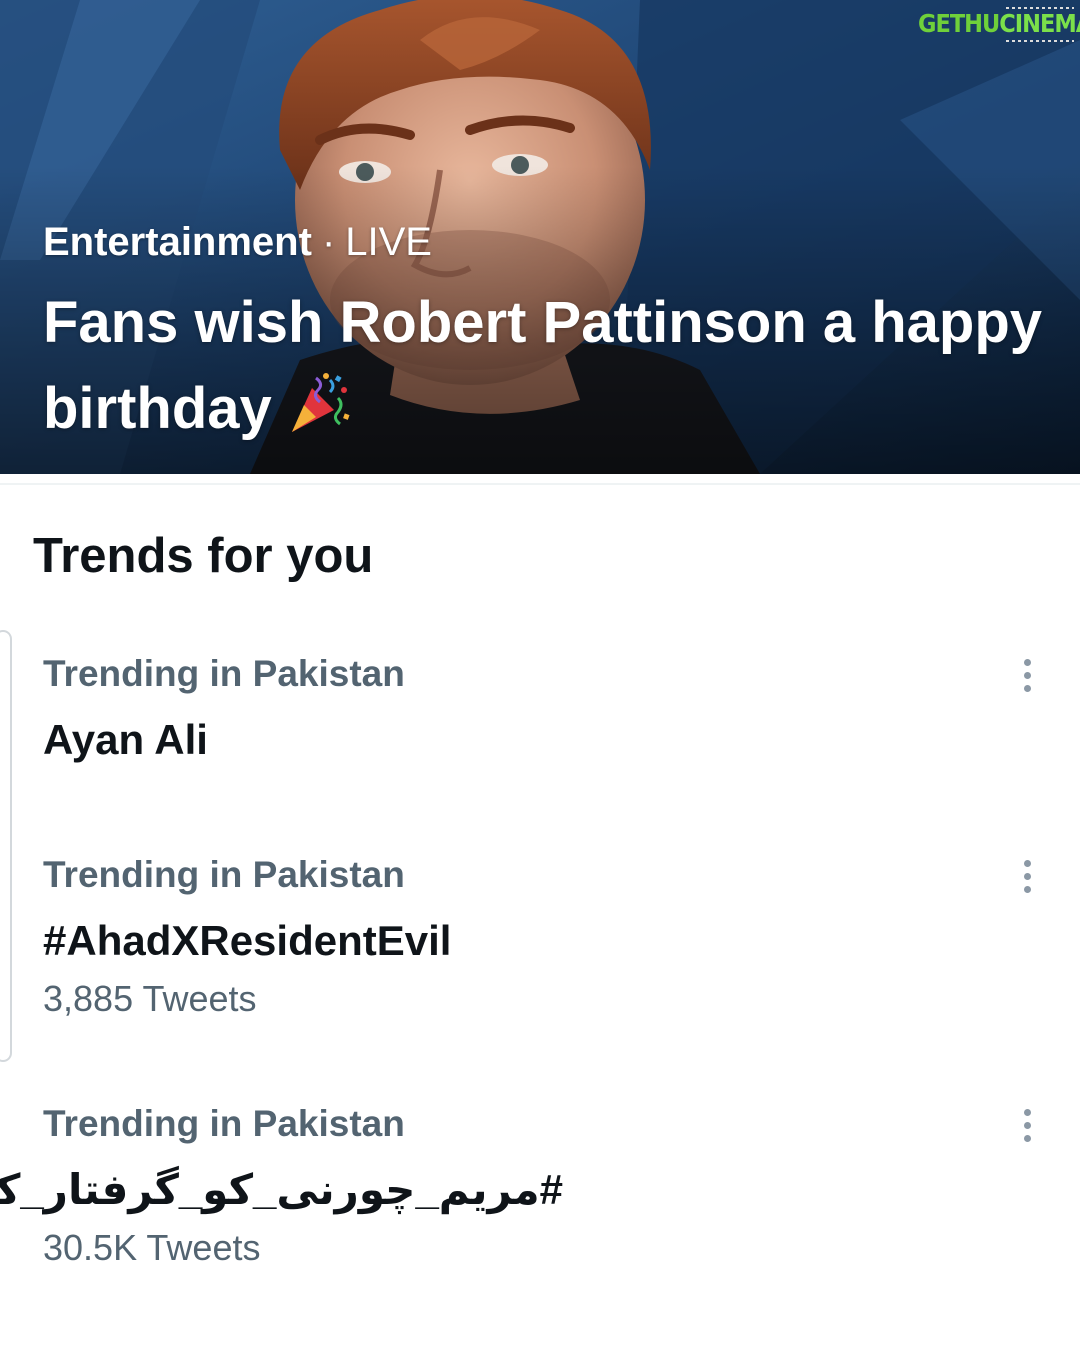  I want to click on section-divider, so click(540, 484).